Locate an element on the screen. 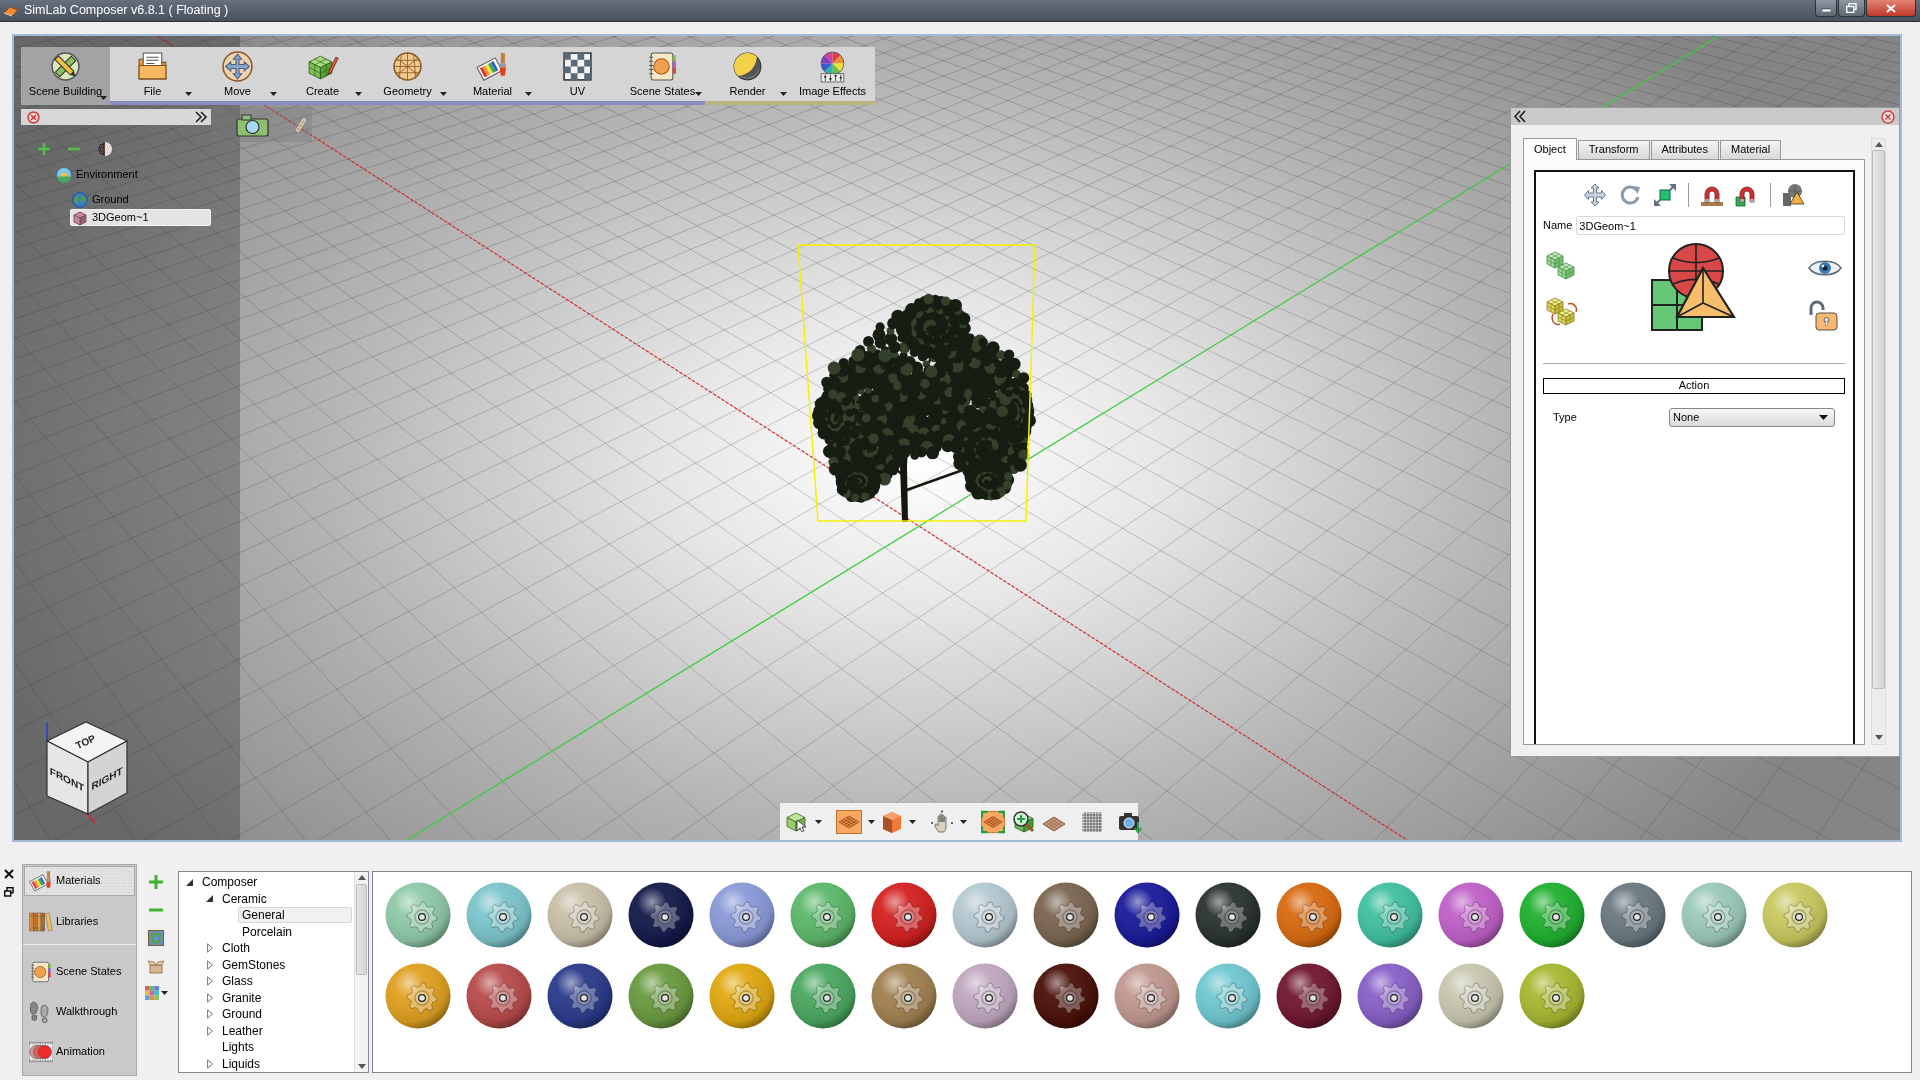 The height and width of the screenshot is (1080, 1920). plus-icon is located at coordinates (44, 149).